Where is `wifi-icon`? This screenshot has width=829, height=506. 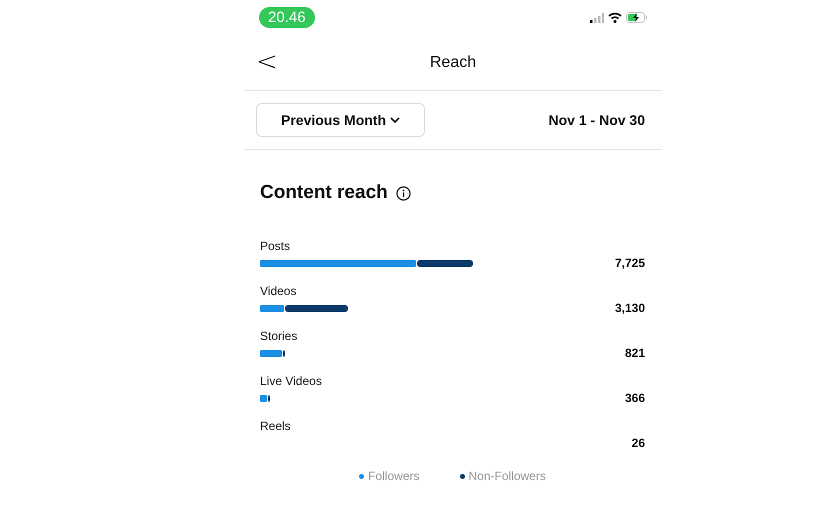
wifi-icon is located at coordinates (615, 17).